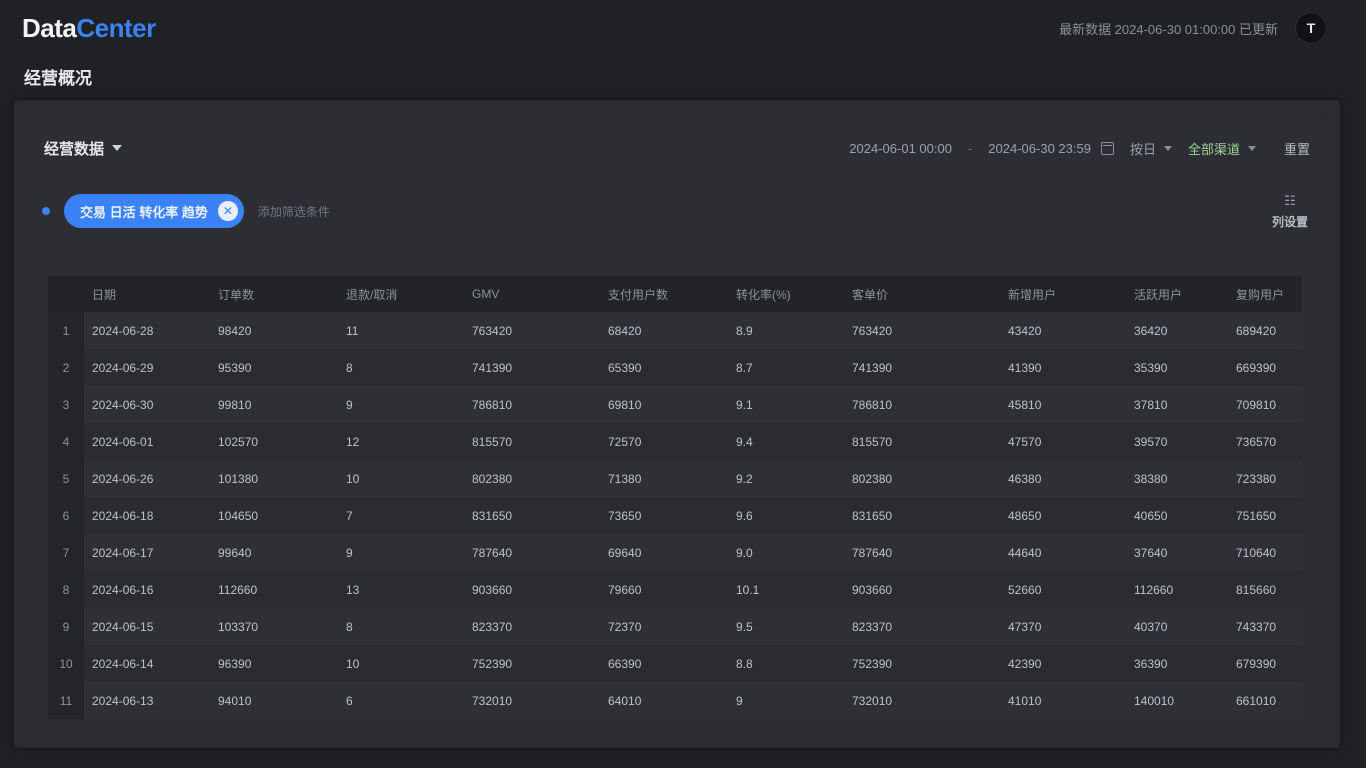 The height and width of the screenshot is (768, 1366). I want to click on app-logo: DataCenter, so click(89, 28).